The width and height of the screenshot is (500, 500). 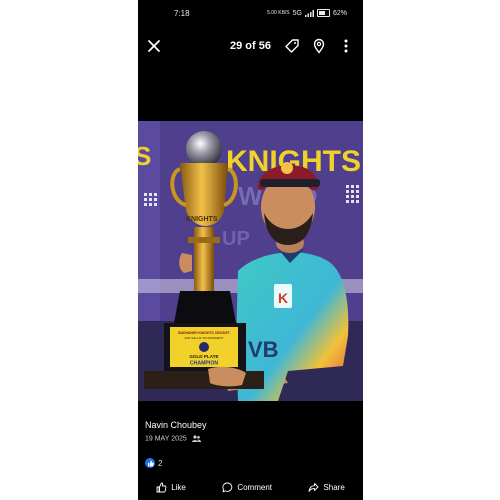 What do you see at coordinates (204, 240) in the screenshot?
I see `trophy-stem-ring` at bounding box center [204, 240].